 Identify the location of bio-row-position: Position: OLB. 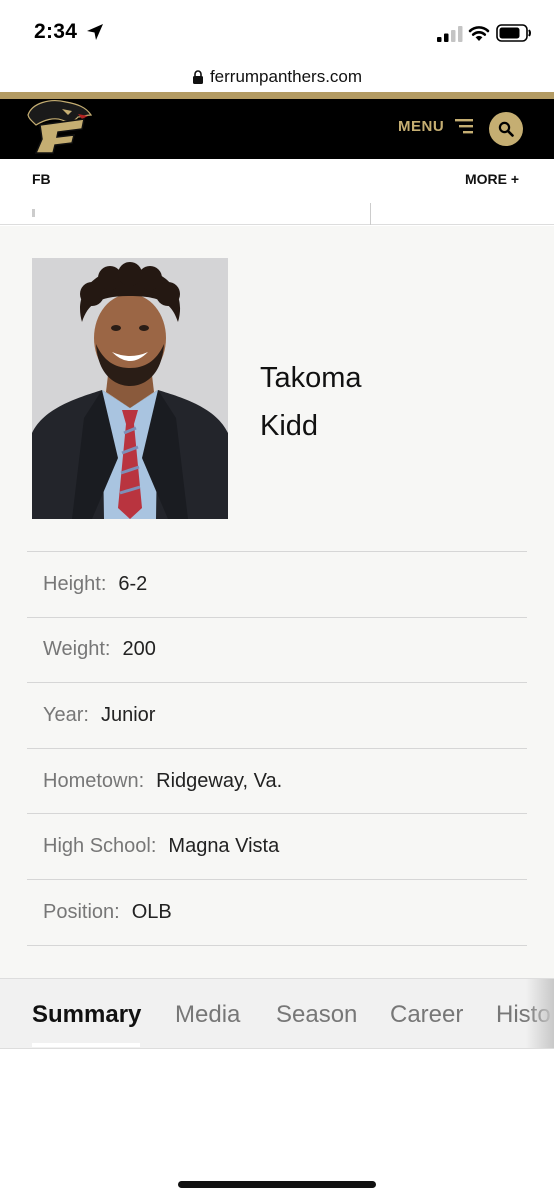
(277, 913).